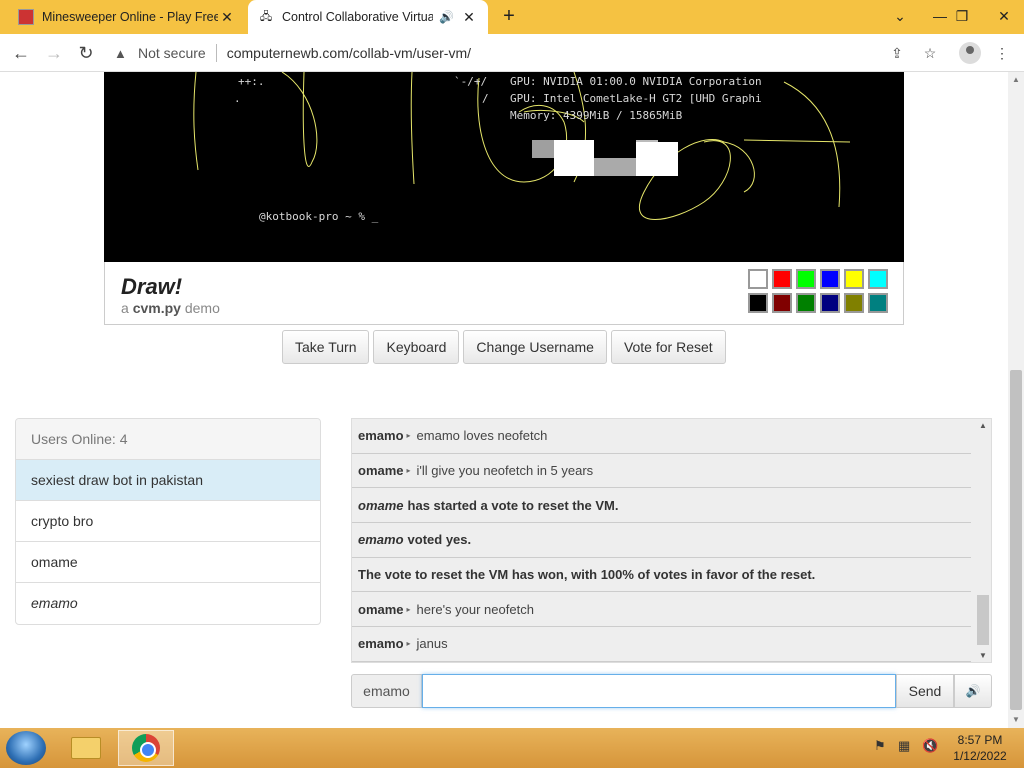  I want to click on page-scrollbar: ▲ ▼, so click(1016, 400).